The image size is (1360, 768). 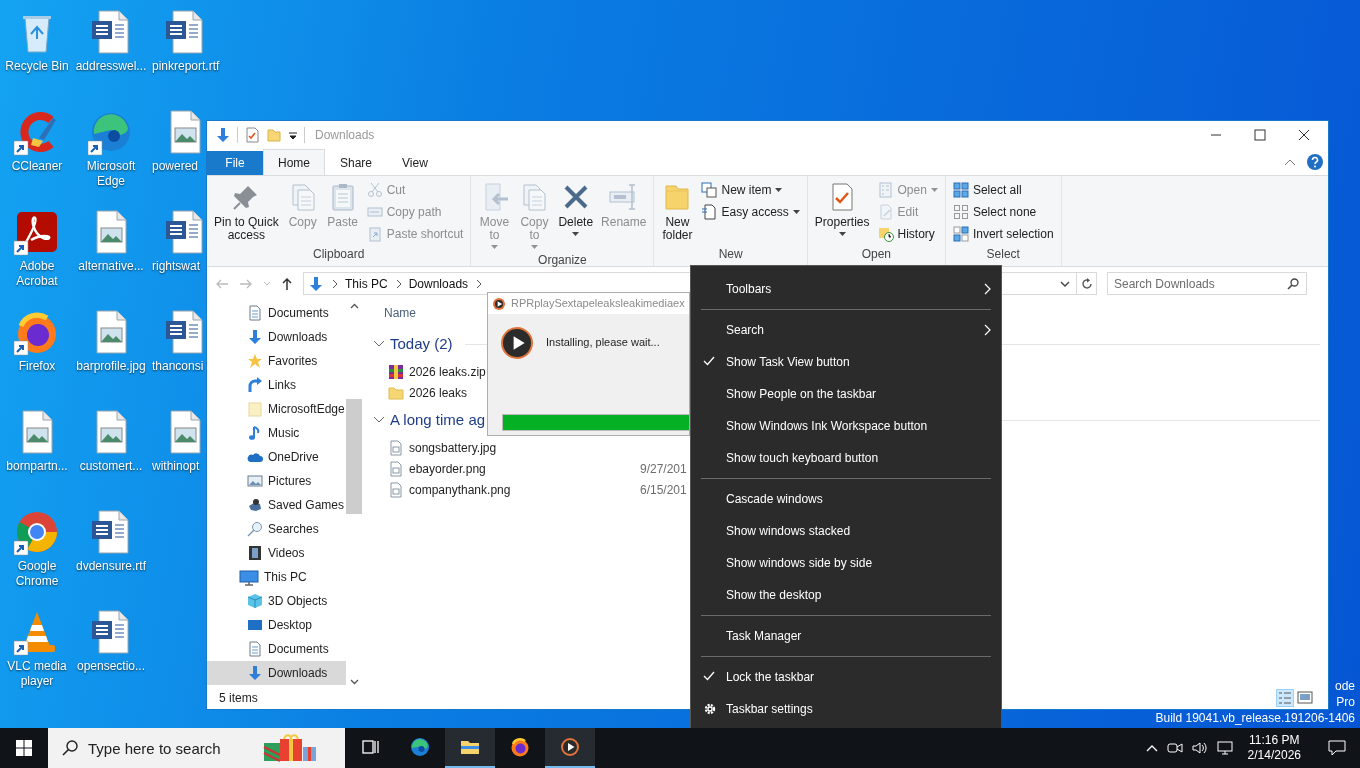 I want to click on file-name: companythank.png, so click(x=522, y=489).